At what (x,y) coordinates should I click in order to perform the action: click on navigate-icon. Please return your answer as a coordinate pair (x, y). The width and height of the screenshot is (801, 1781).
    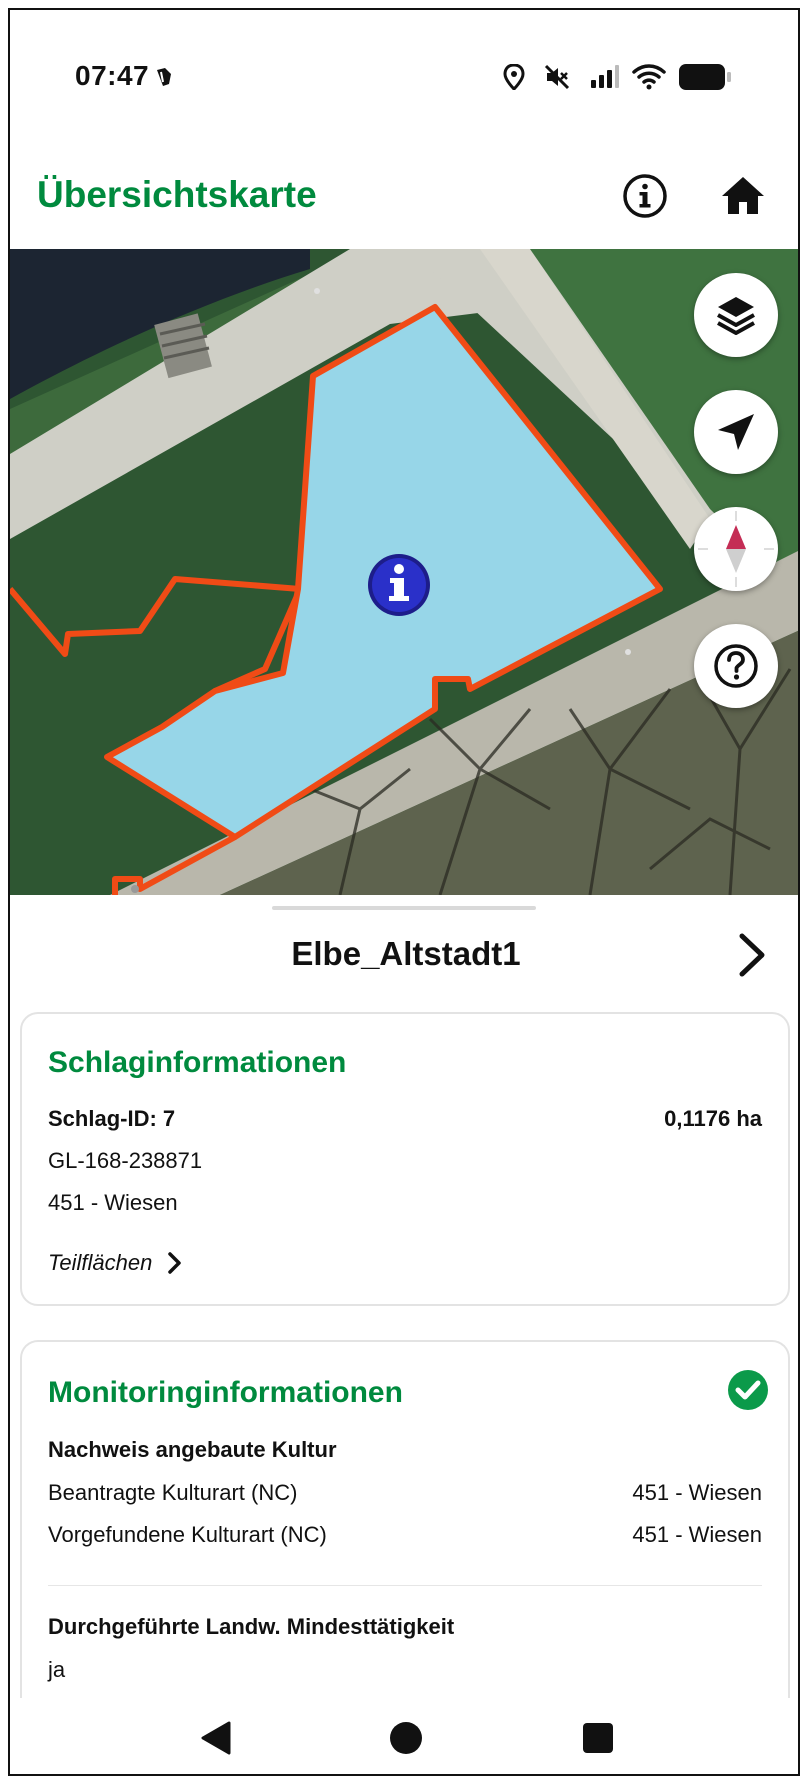
    Looking at the image, I should click on (736, 432).